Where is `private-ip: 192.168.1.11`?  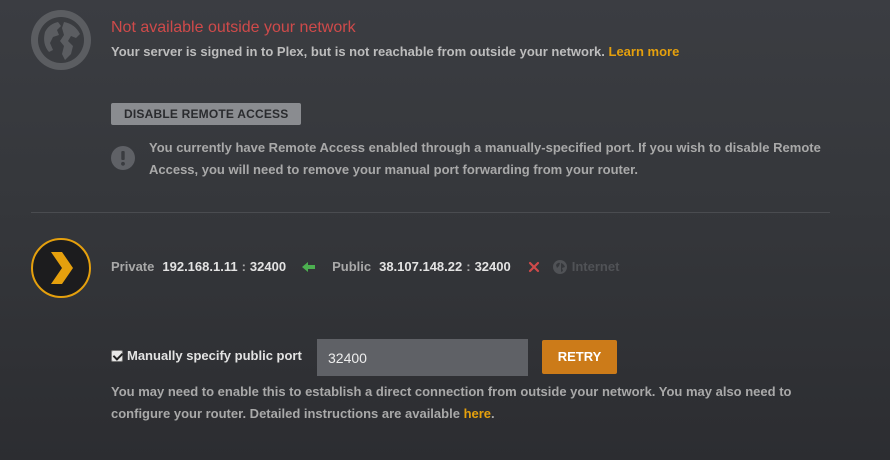
private-ip: 192.168.1.11 is located at coordinates (200, 266).